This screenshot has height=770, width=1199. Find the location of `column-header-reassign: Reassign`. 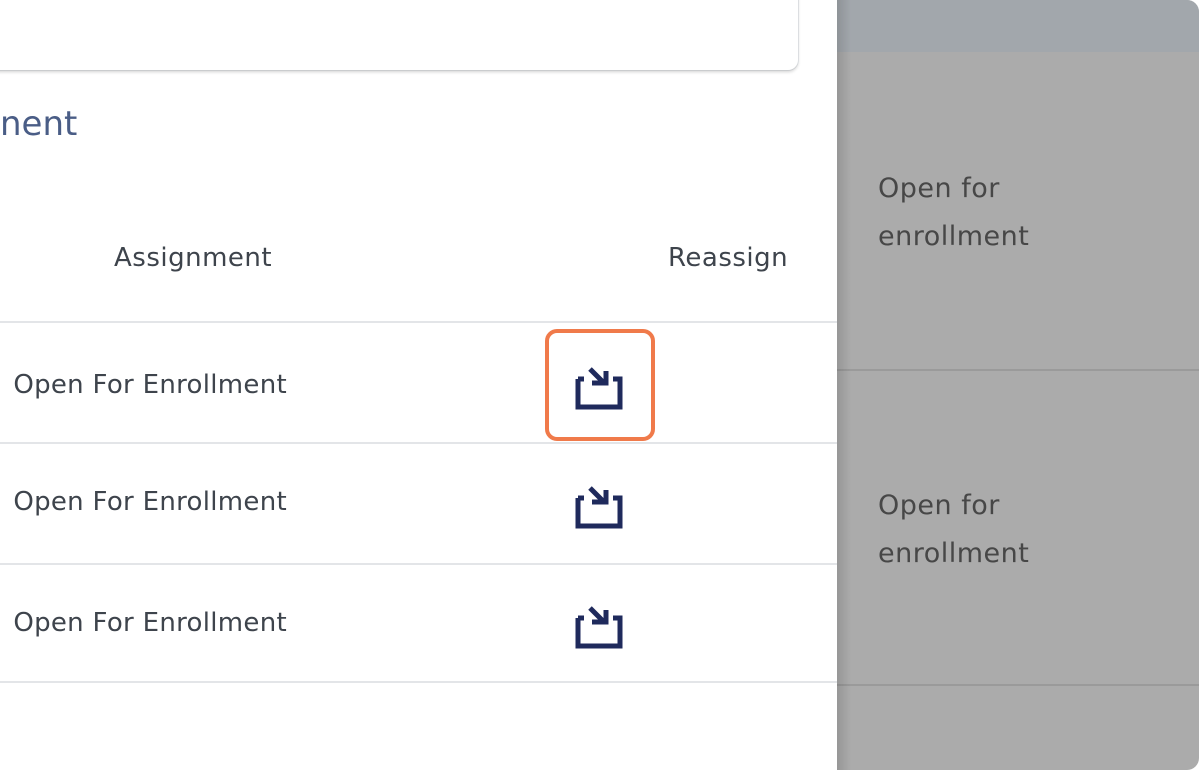

column-header-reassign: Reassign is located at coordinates (728, 258).